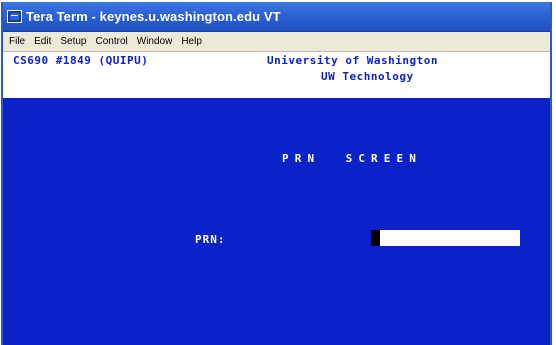  I want to click on menu-bar: File Edit Setup Control Window Help, so click(276, 42).